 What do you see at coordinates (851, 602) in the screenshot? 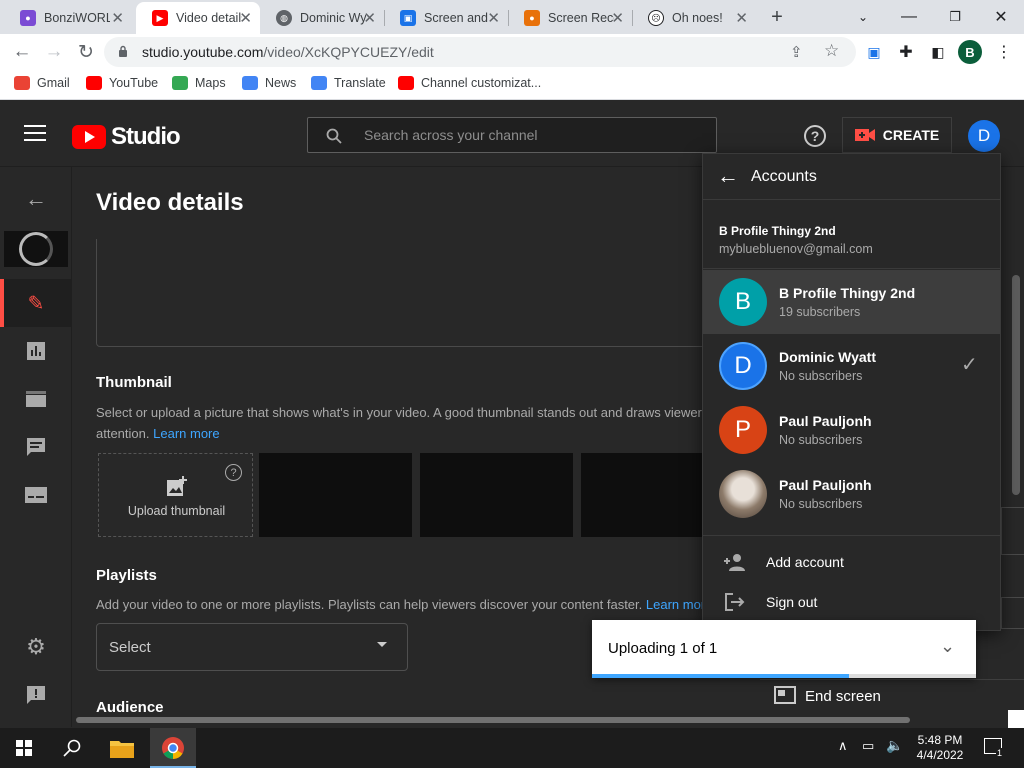
I see `sign-out-button: Sign out` at bounding box center [851, 602].